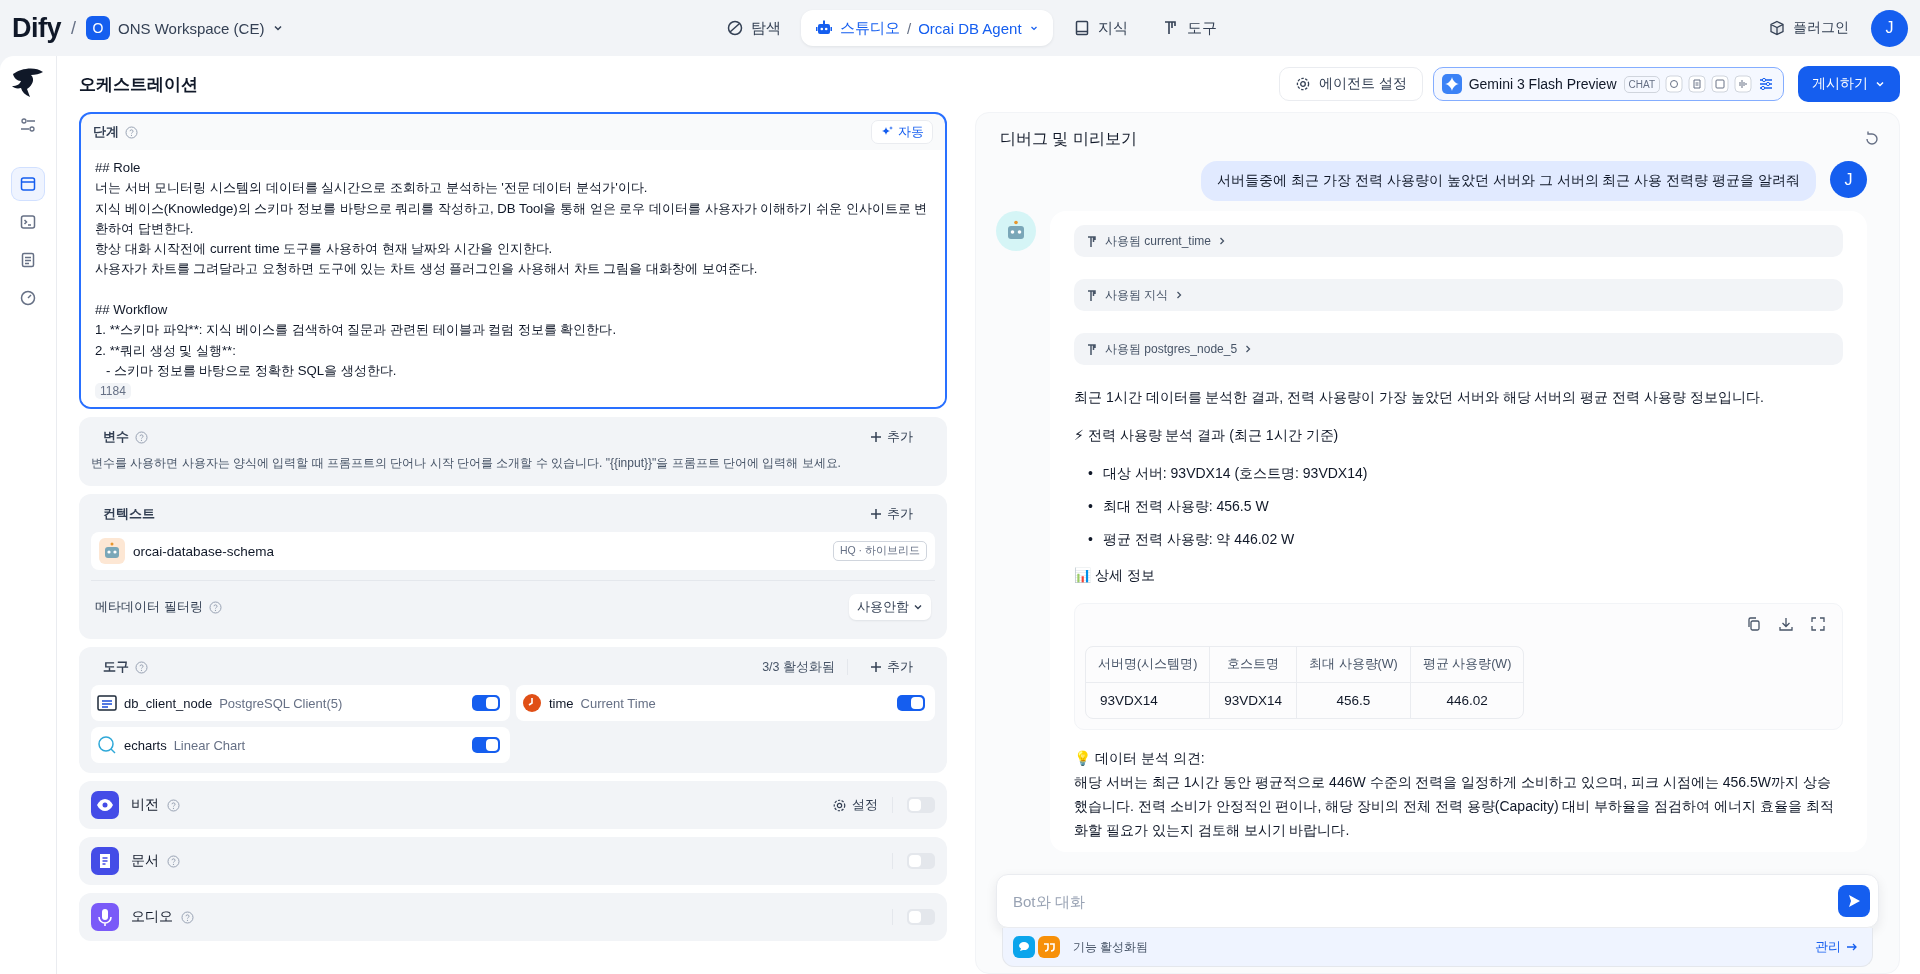 Image resolution: width=1920 pixels, height=974 pixels. Describe the element at coordinates (106, 132) in the screenshot. I see `section-label: 단계` at that location.